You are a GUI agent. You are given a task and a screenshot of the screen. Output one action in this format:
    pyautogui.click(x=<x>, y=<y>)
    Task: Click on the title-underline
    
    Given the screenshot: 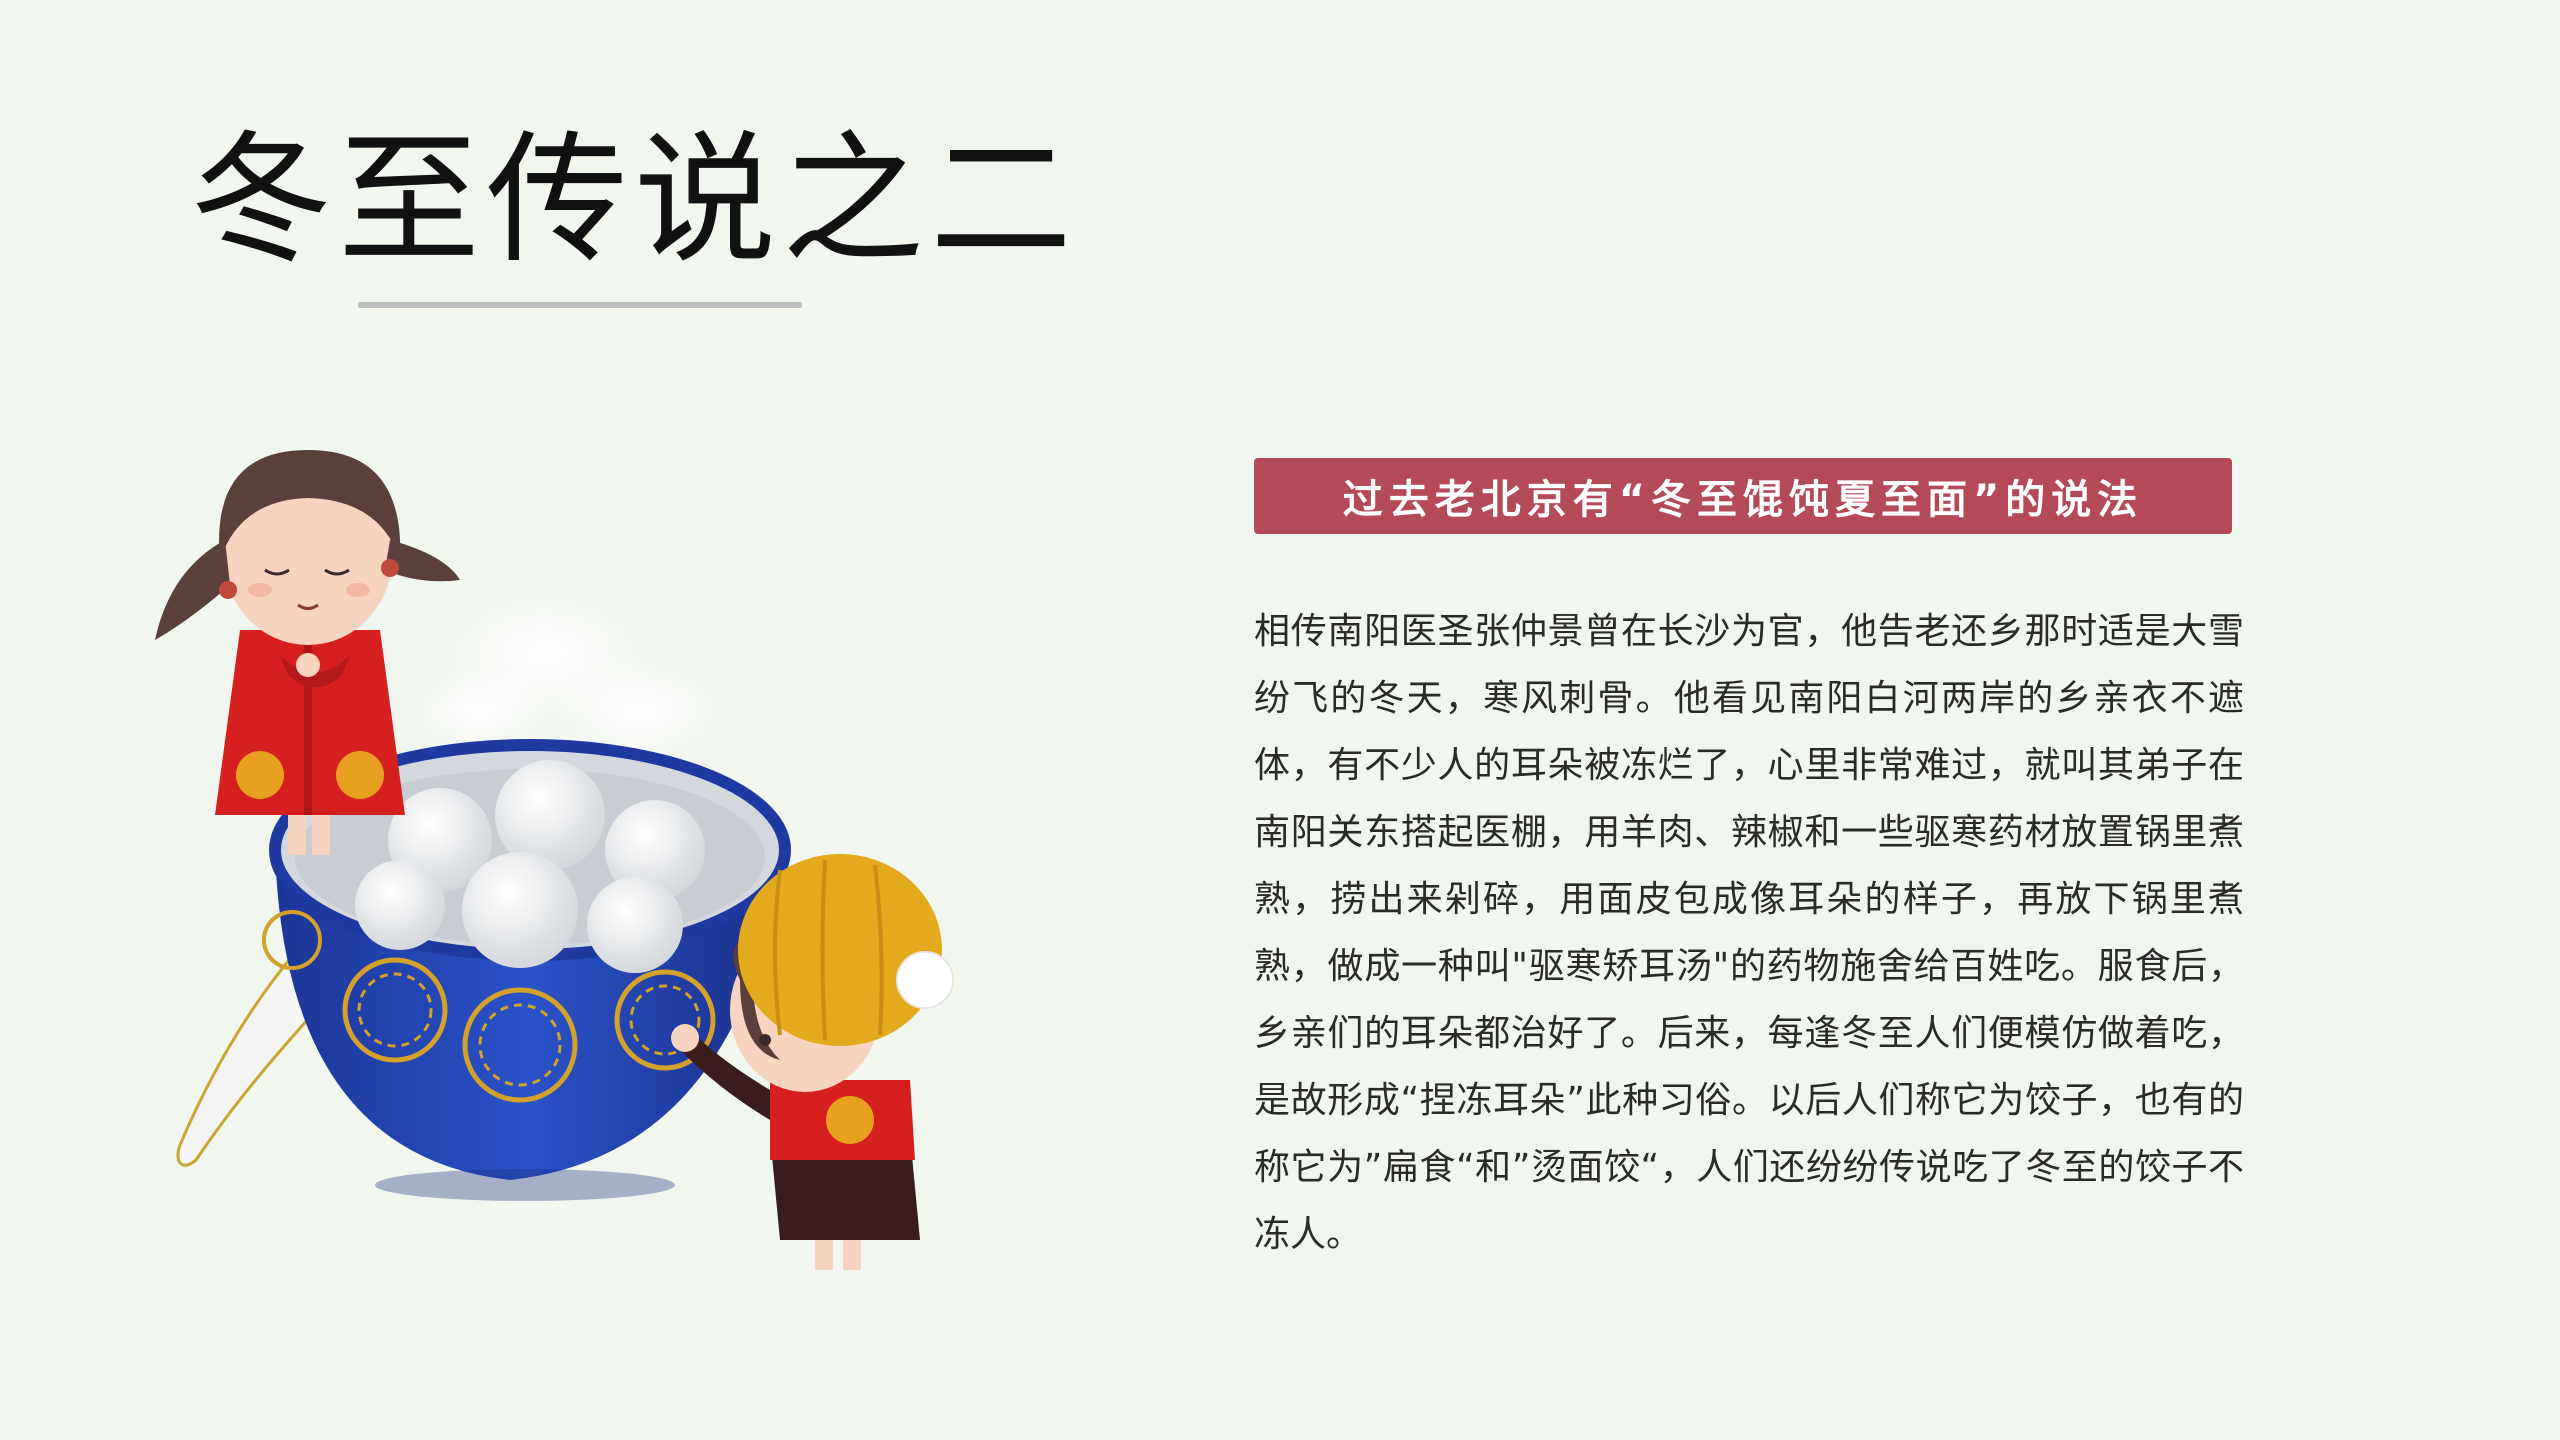 What is the action you would take?
    pyautogui.click(x=580, y=305)
    